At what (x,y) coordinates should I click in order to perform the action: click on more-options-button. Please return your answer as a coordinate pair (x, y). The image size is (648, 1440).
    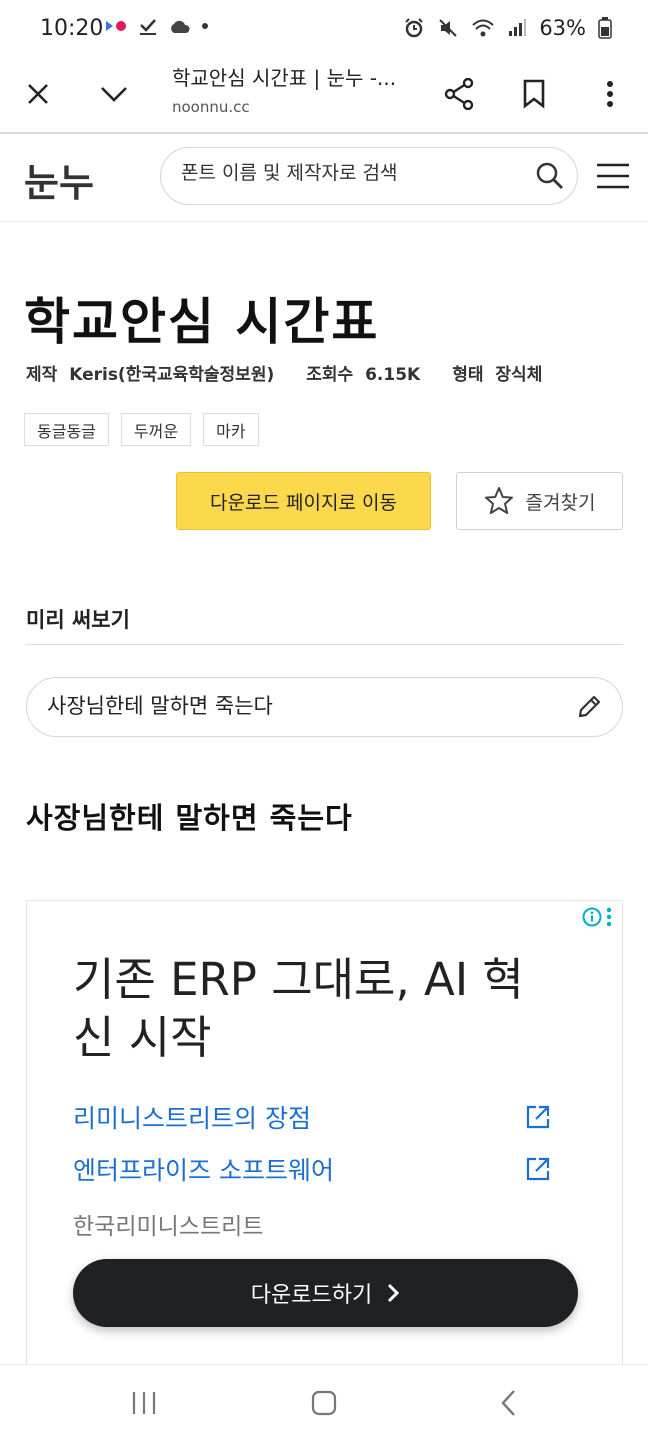
    Looking at the image, I should click on (610, 94).